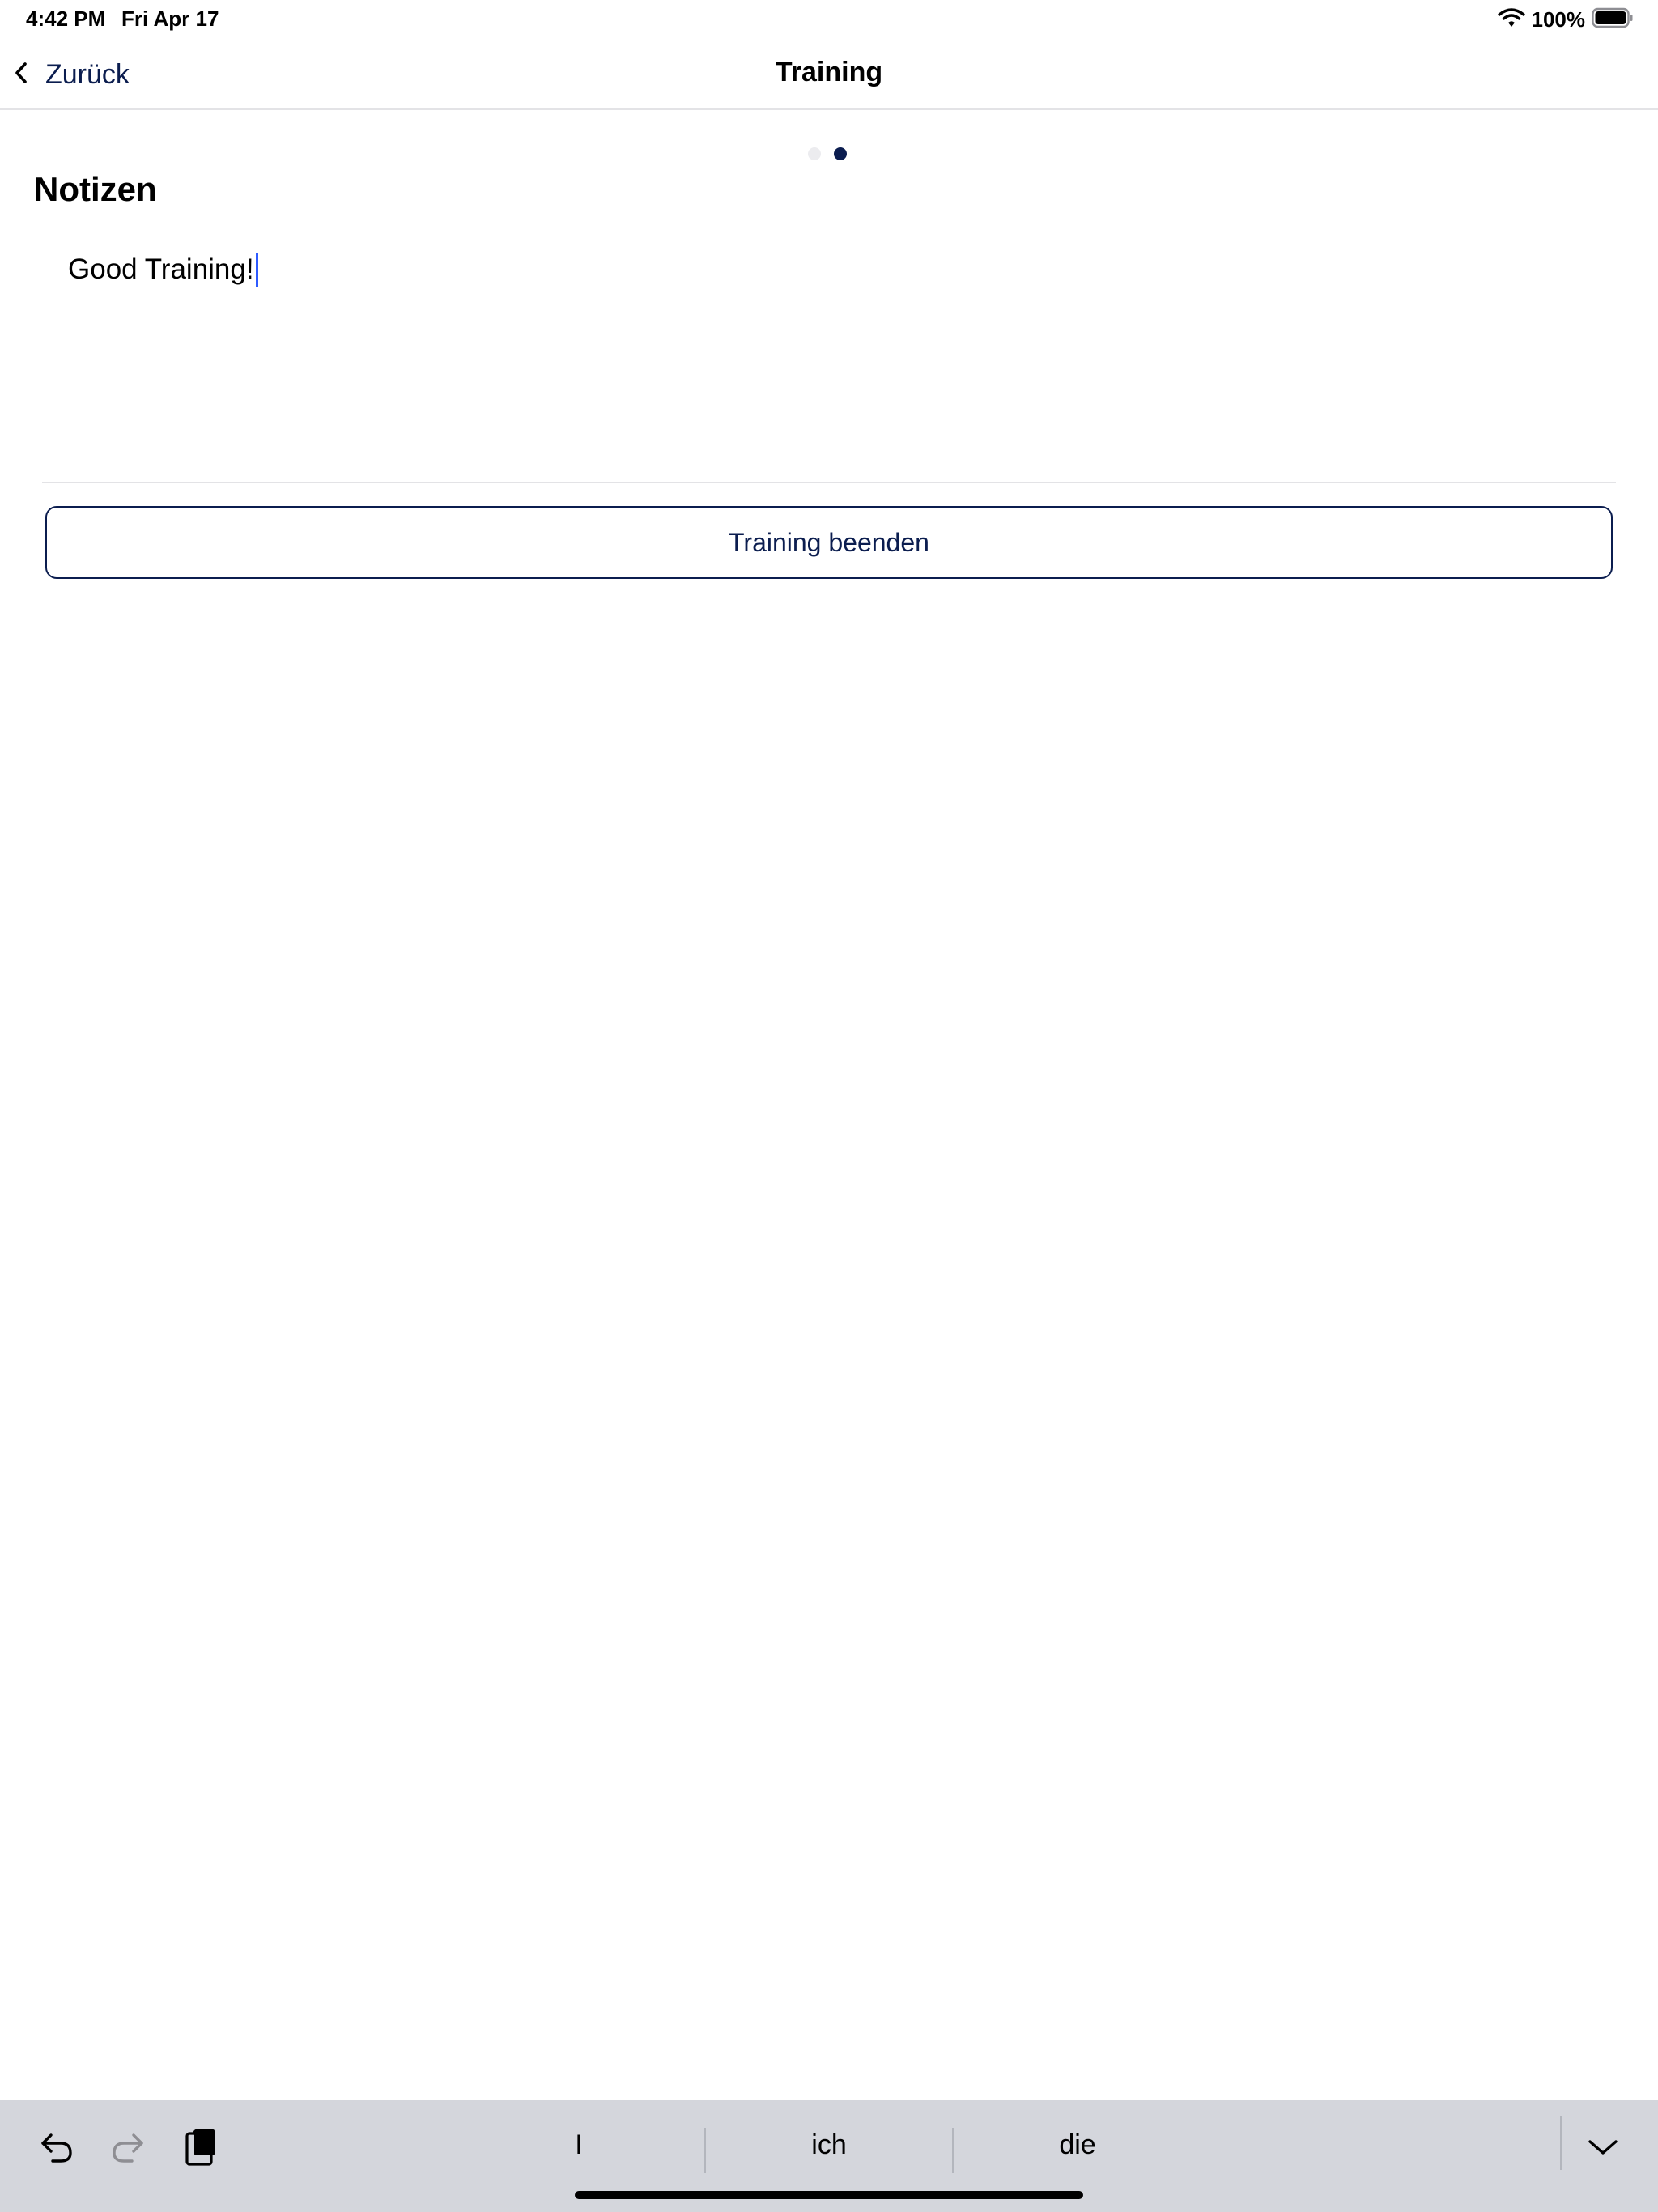 This screenshot has height=2212, width=1658. I want to click on redo-icon, so click(128, 2148).